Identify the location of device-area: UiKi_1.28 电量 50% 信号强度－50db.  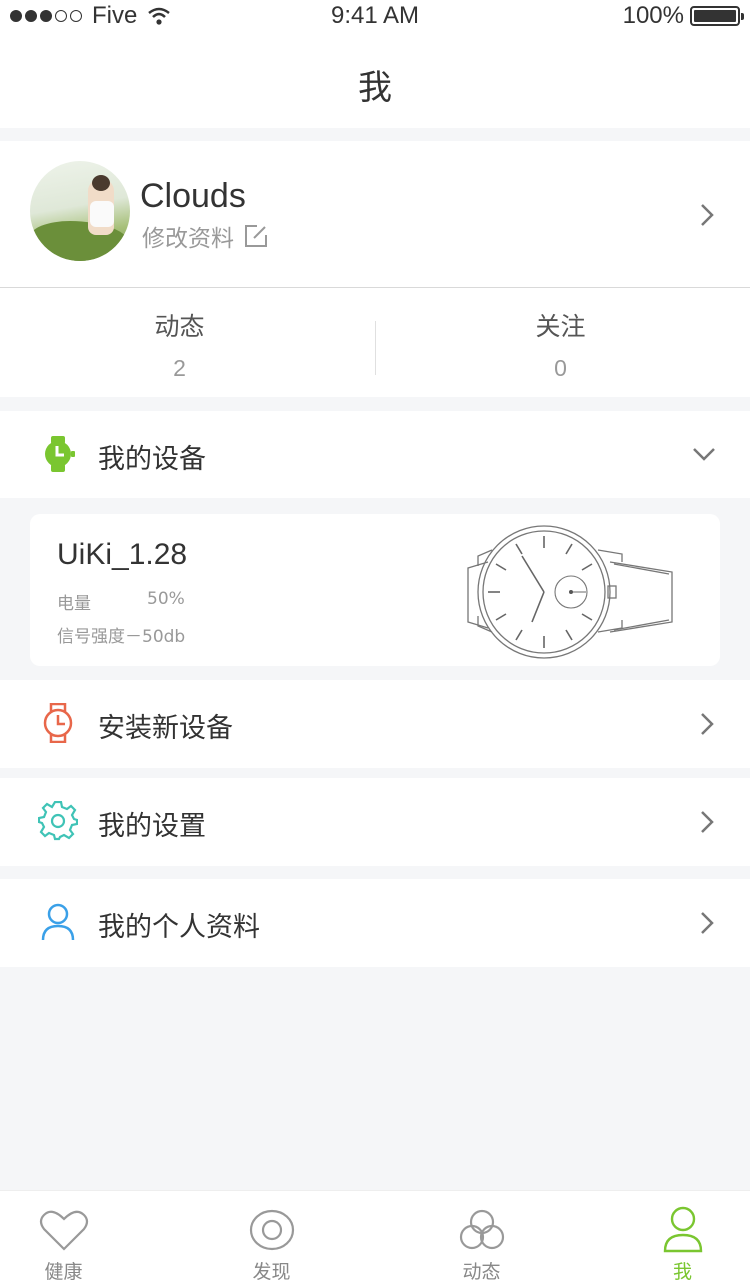
(375, 589).